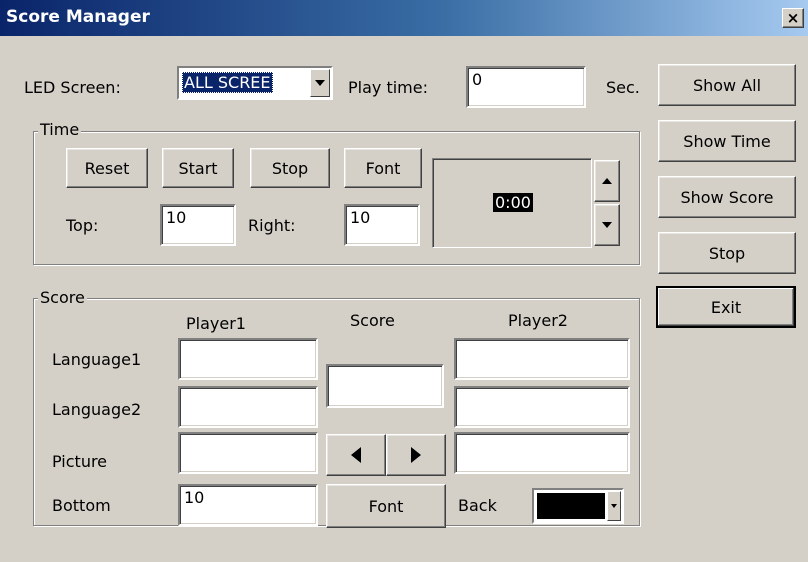  Describe the element at coordinates (81, 505) in the screenshot. I see `bottom-label: Bottom` at that location.